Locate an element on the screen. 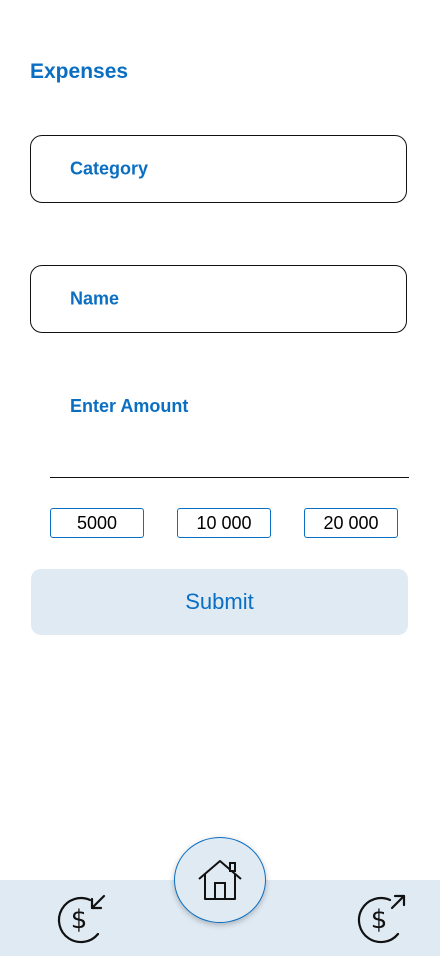  amount-input: Enter Amount is located at coordinates (229, 429).